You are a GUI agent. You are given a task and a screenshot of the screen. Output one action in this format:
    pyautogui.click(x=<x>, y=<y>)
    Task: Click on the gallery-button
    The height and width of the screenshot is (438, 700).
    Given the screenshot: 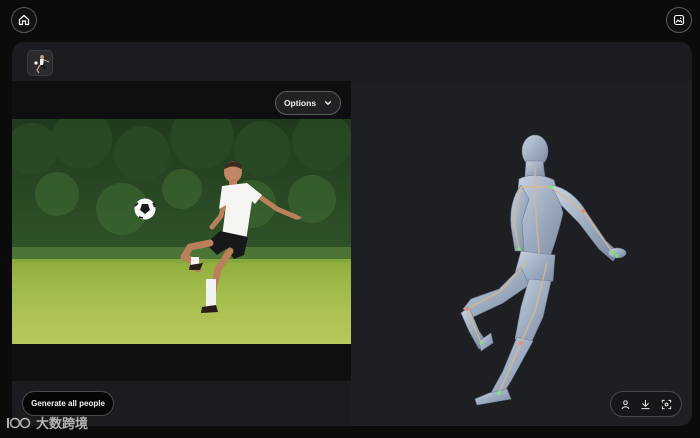 What is the action you would take?
    pyautogui.click(x=679, y=20)
    